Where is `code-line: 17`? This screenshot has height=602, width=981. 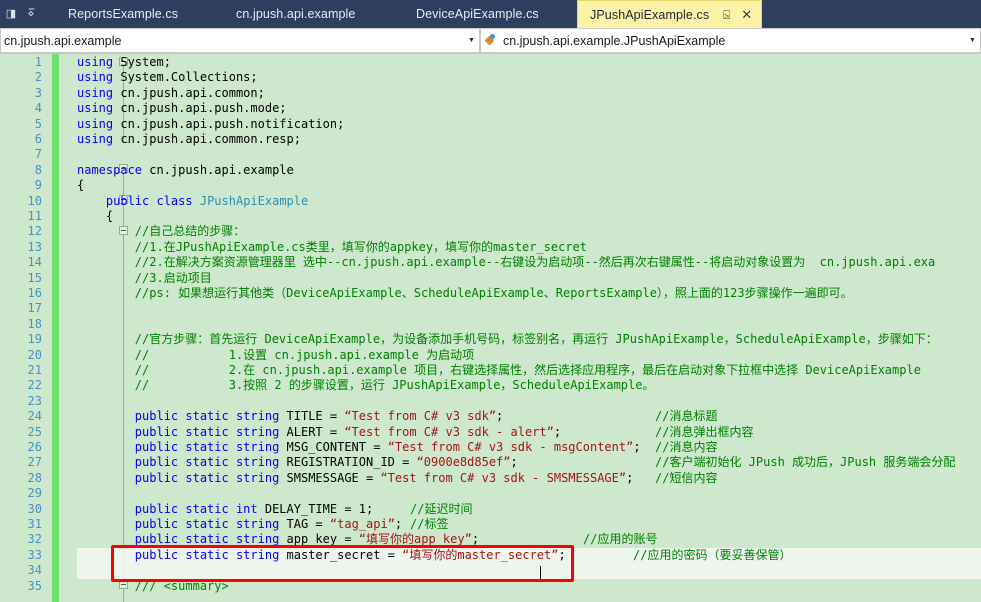
code-line: 17 is located at coordinates (490, 308).